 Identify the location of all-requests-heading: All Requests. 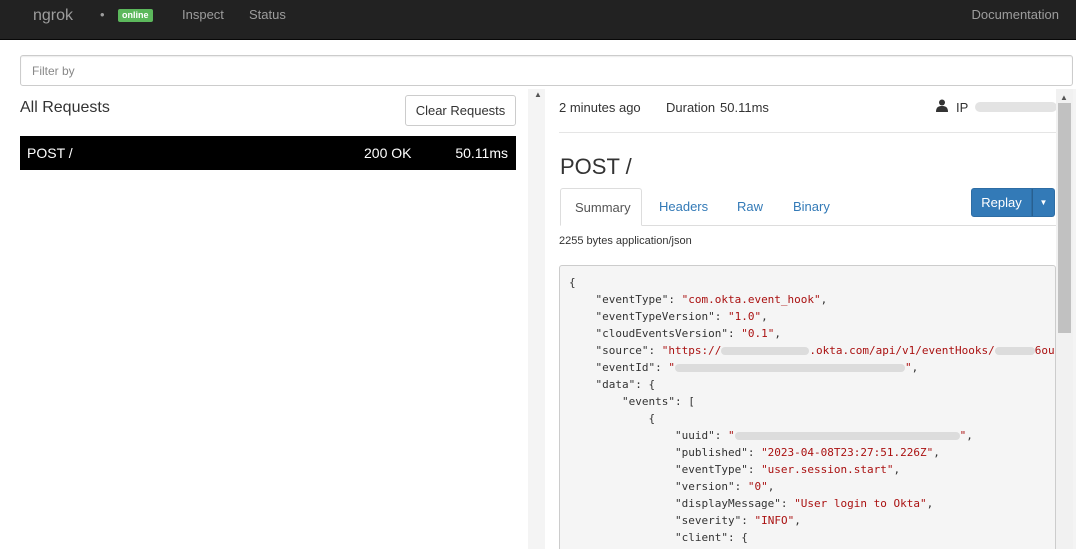
(65, 107).